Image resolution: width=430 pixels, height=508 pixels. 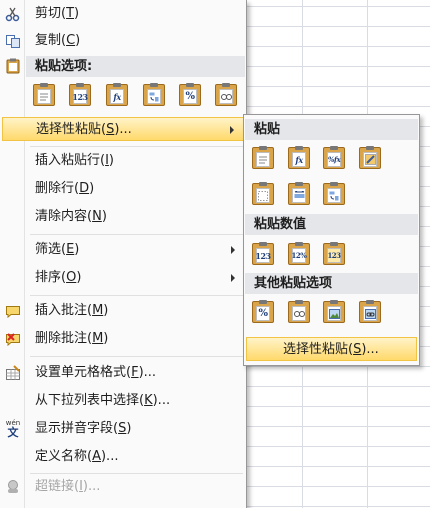 What do you see at coordinates (123, 161) in the screenshot?
I see `insert-pasted-rows-menu-item: 插入粘贴行(I)` at bounding box center [123, 161].